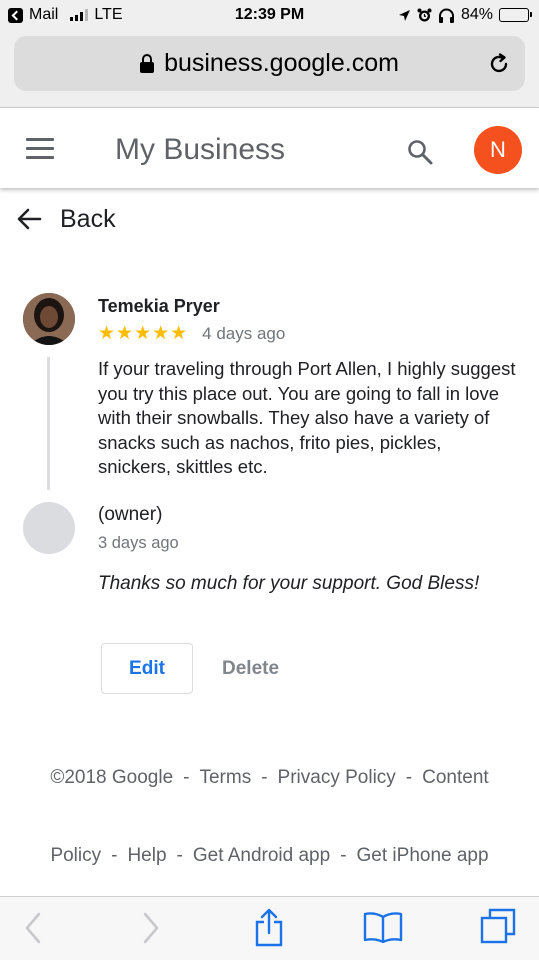  What do you see at coordinates (499, 64) in the screenshot?
I see `reload-icon` at bounding box center [499, 64].